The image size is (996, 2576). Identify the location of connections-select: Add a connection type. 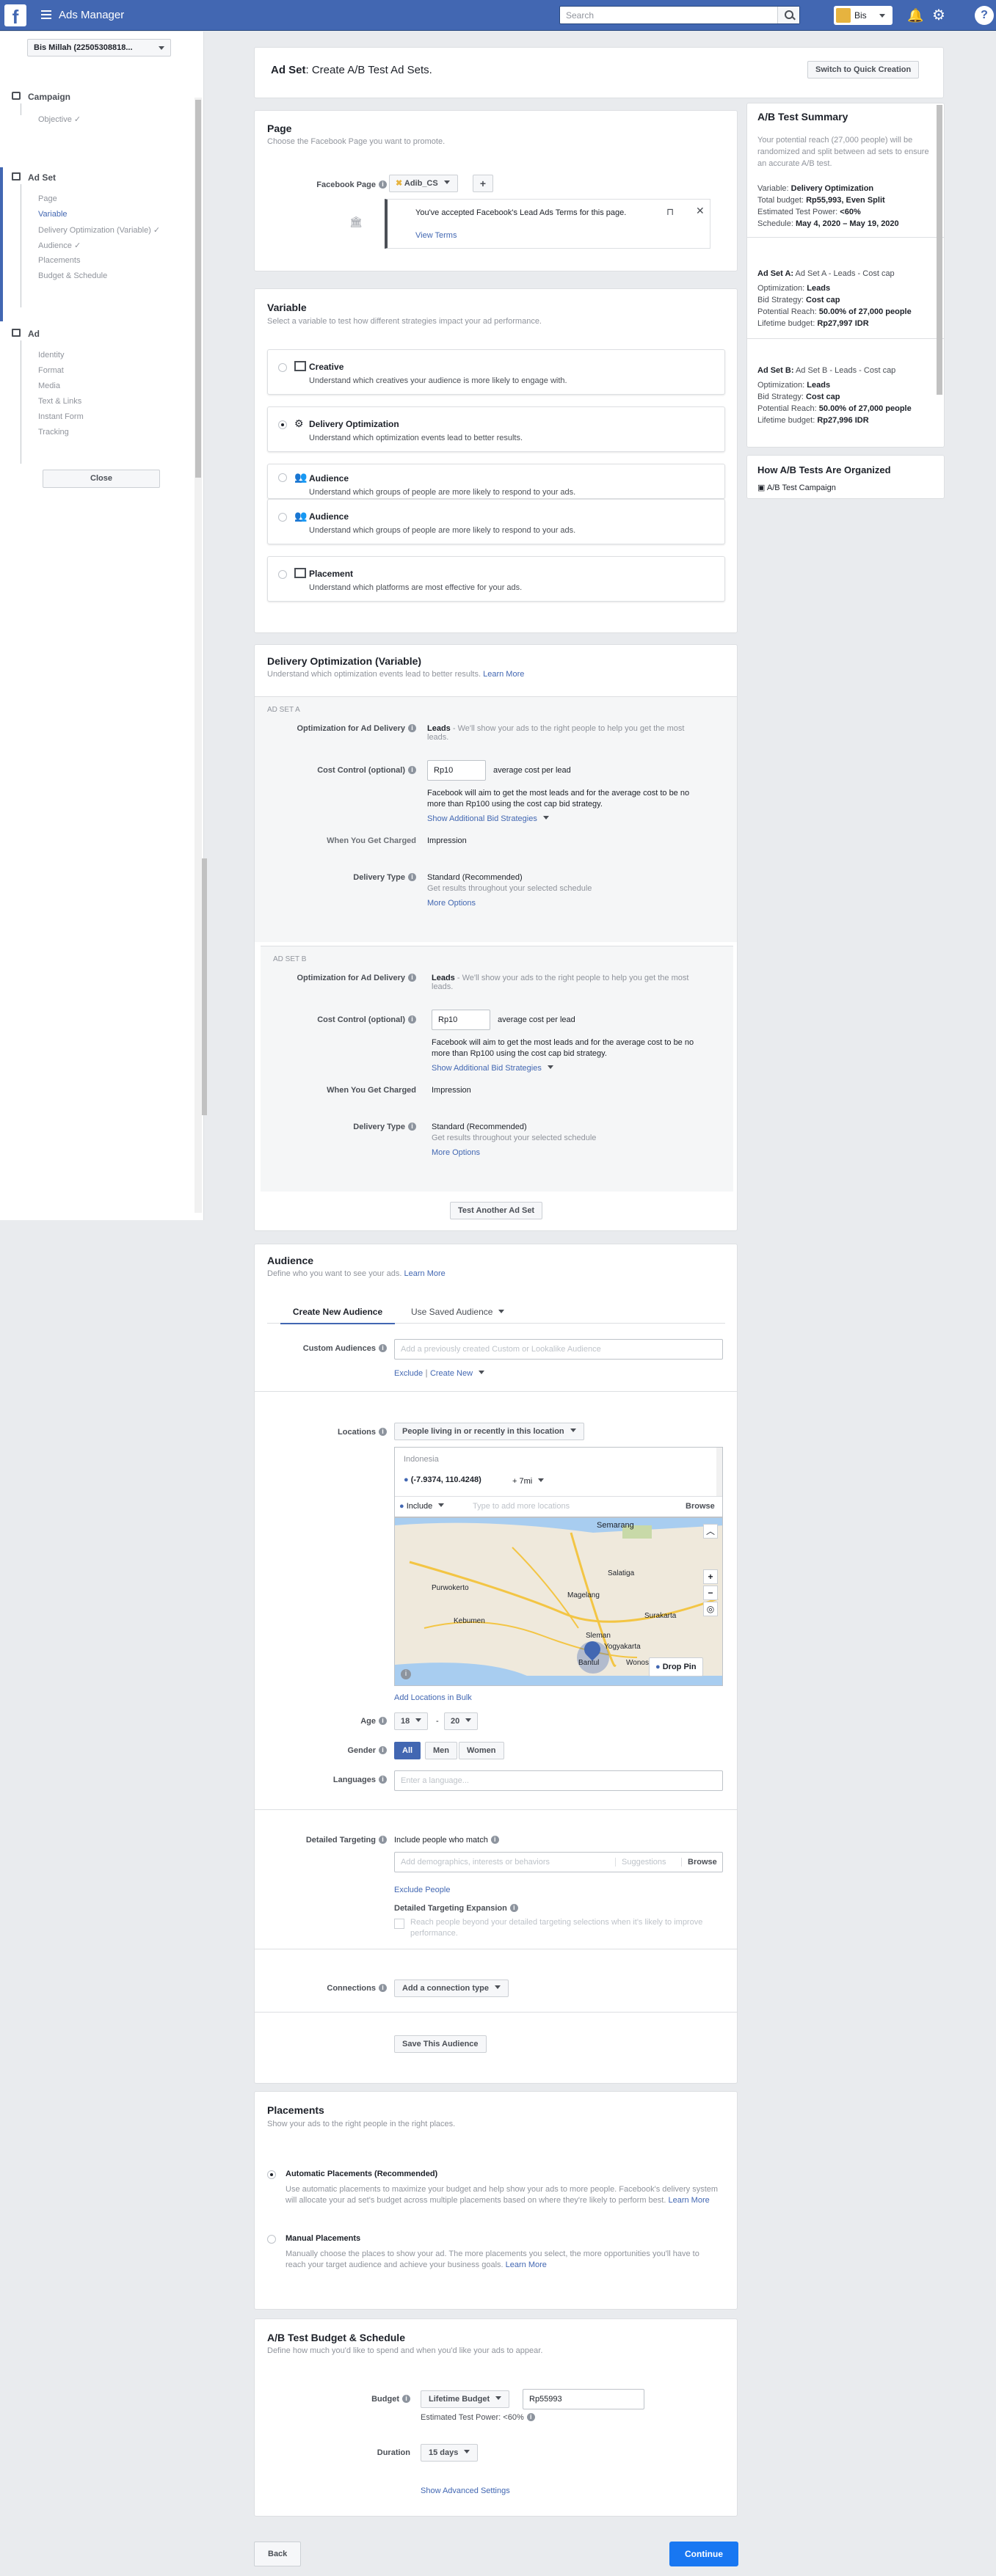
(451, 1988).